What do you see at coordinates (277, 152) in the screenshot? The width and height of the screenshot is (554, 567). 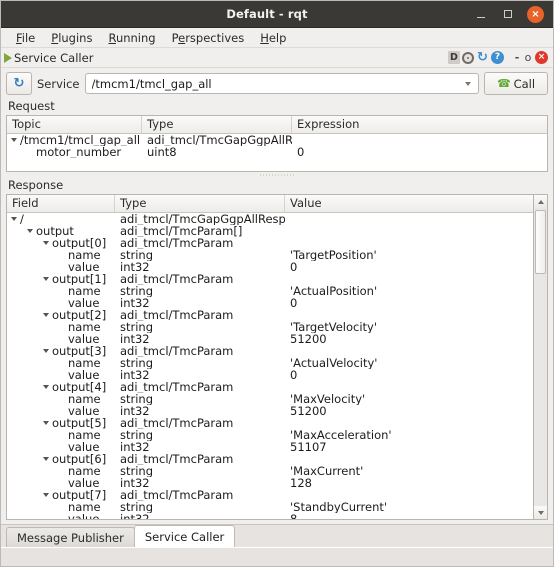 I see `table-row: motor_number uint8 0` at bounding box center [277, 152].